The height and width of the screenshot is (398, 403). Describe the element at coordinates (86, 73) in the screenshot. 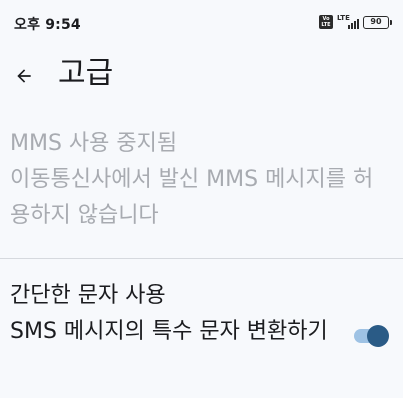

I see `page-title: 고급` at that location.